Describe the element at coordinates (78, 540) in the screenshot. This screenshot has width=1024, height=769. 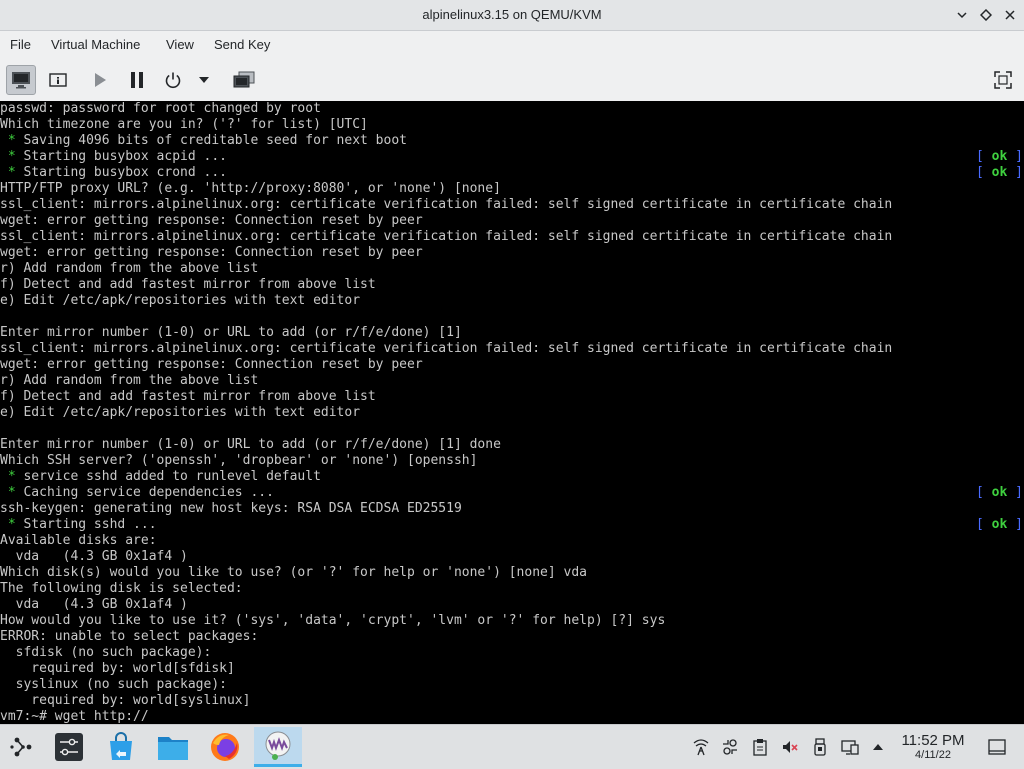
I see `console-line-text: Available disks are:` at that location.